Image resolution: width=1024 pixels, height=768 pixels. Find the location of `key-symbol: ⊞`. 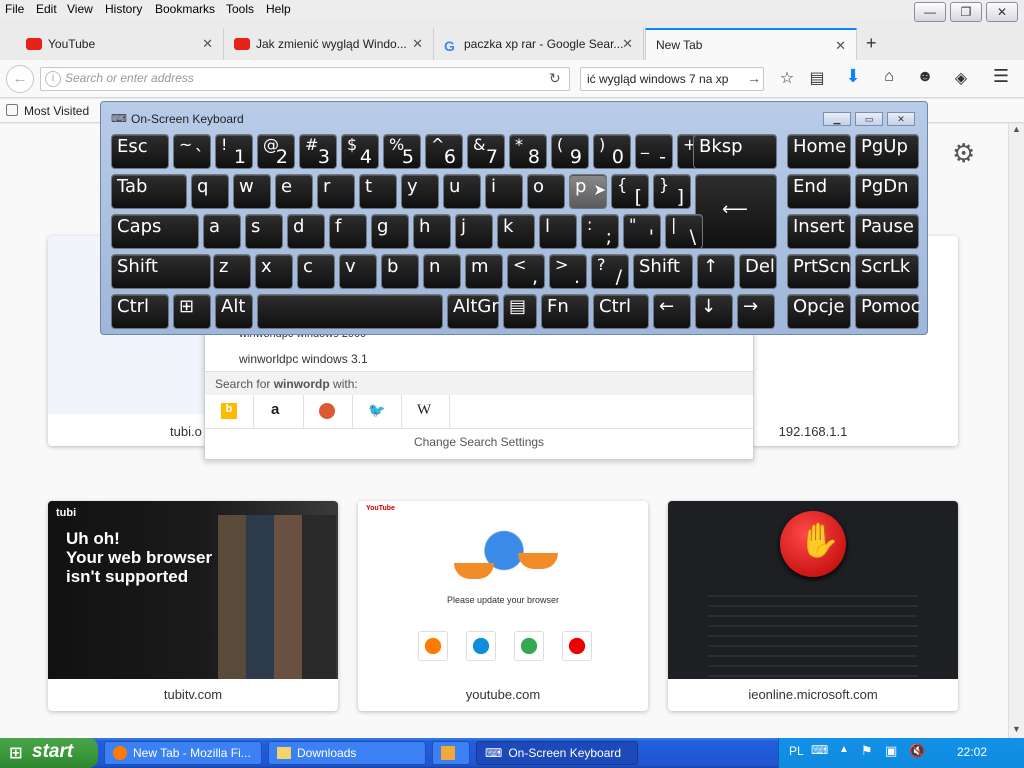

key-symbol: ⊞ is located at coordinates (192, 311).